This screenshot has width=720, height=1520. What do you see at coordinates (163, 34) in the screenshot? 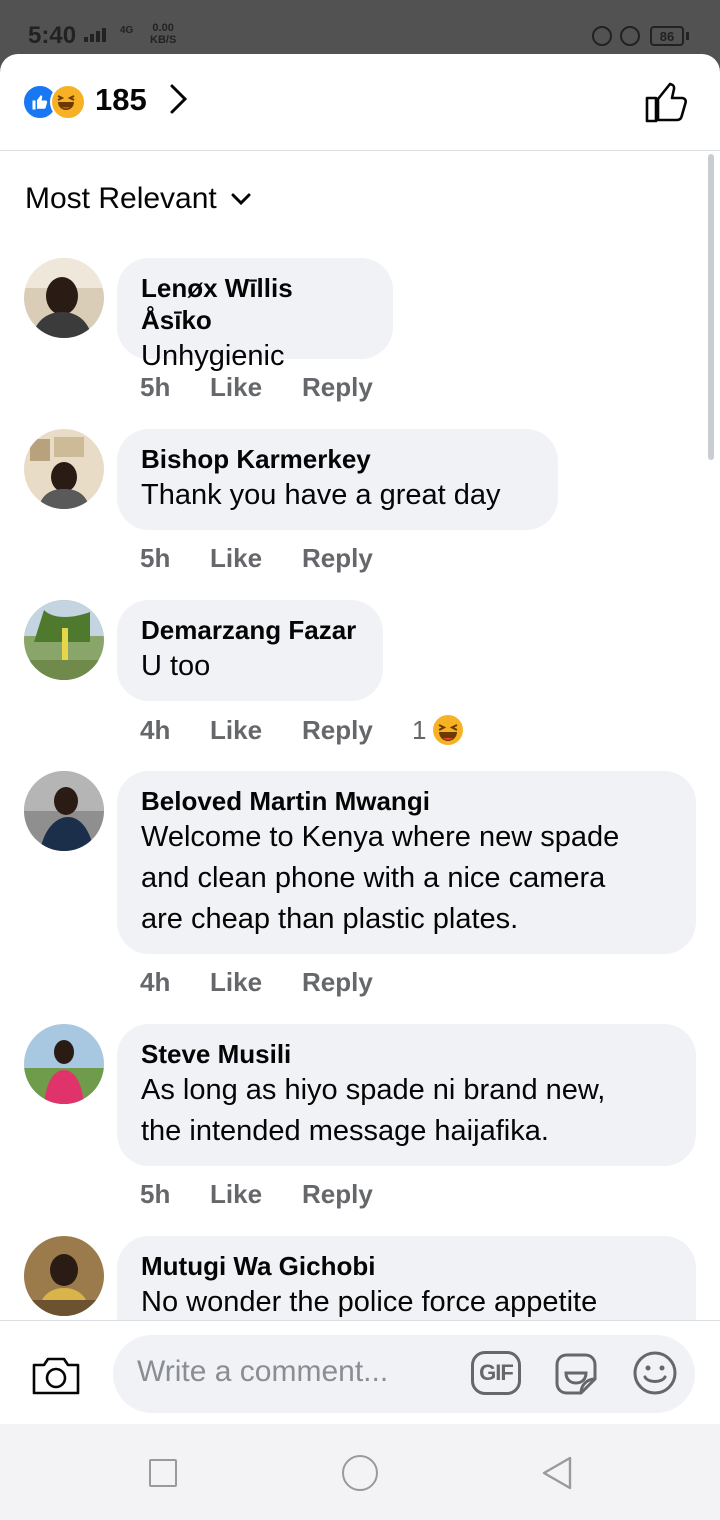
I see `network-speed: 0.00 KB/S` at bounding box center [163, 34].